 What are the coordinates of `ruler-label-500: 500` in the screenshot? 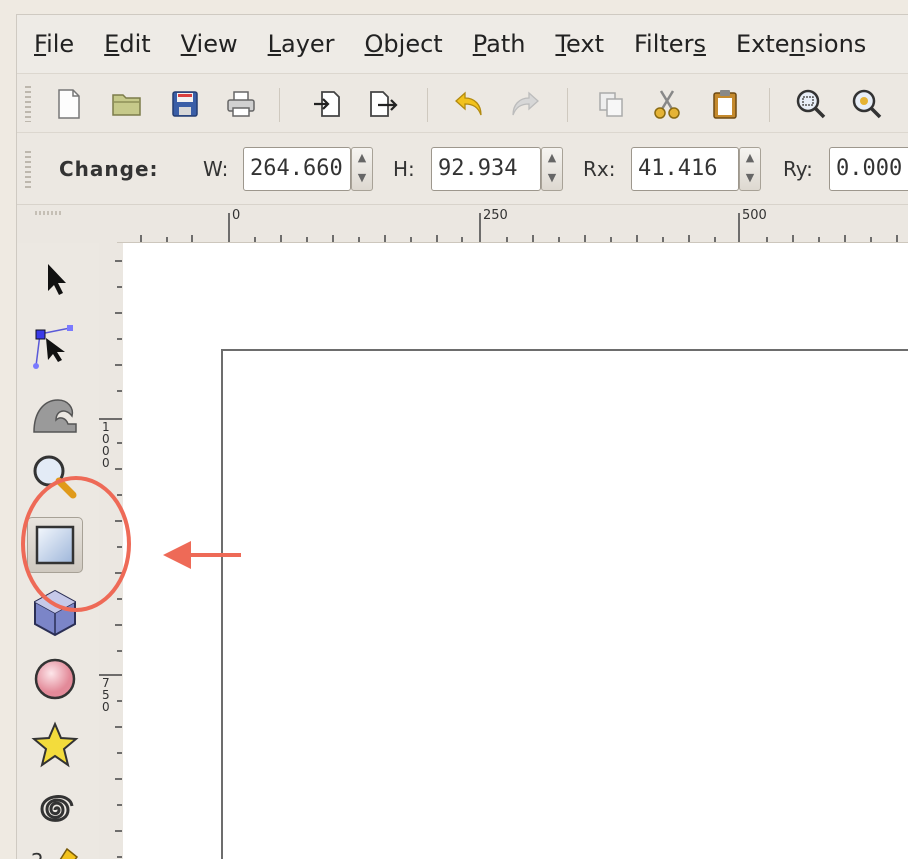 It's located at (754, 215).